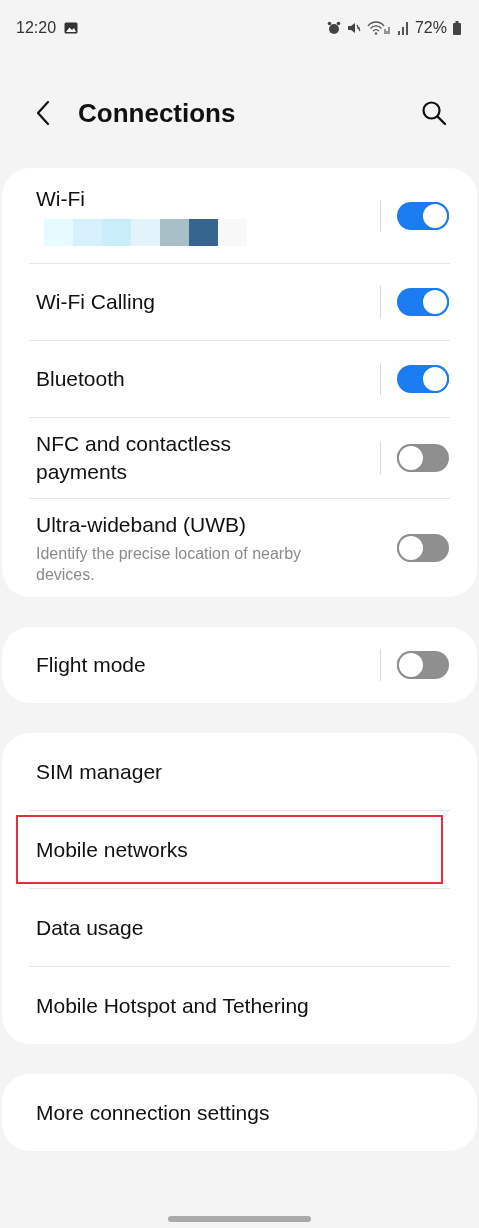  Describe the element at coordinates (239, 927) in the screenshot. I see `settings-row: Data usage` at that location.